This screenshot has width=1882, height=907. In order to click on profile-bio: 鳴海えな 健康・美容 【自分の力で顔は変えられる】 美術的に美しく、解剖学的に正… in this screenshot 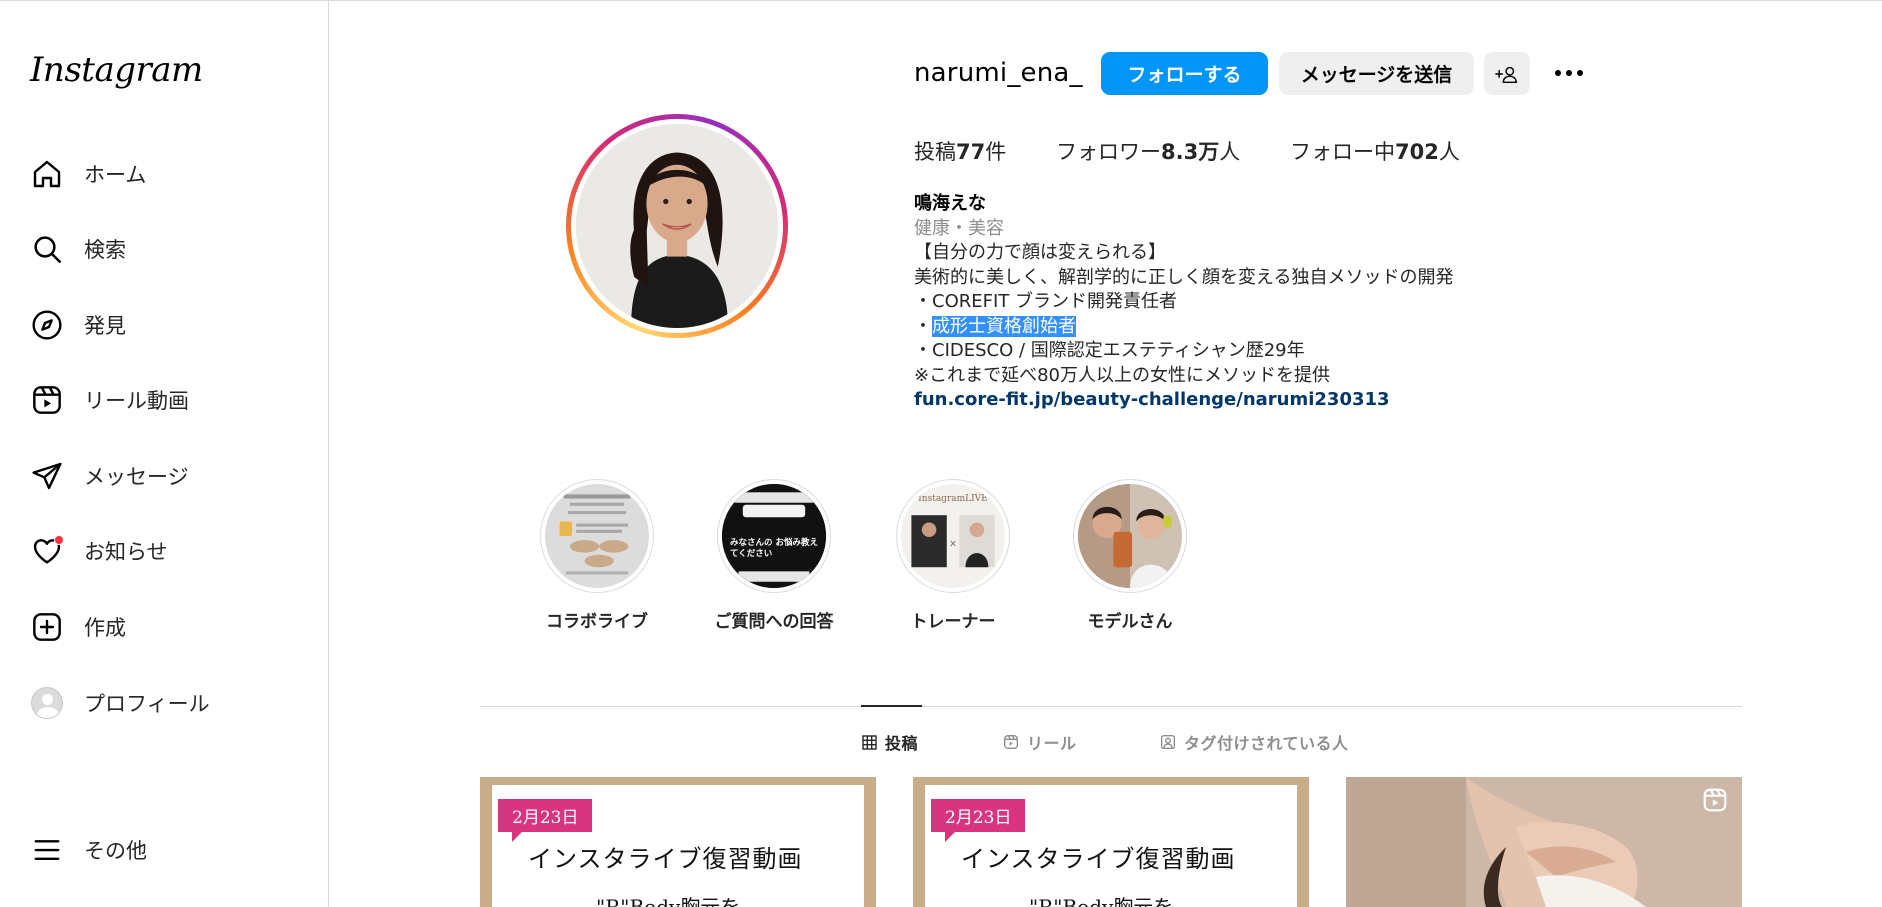, I will do `click(1214, 302)`.